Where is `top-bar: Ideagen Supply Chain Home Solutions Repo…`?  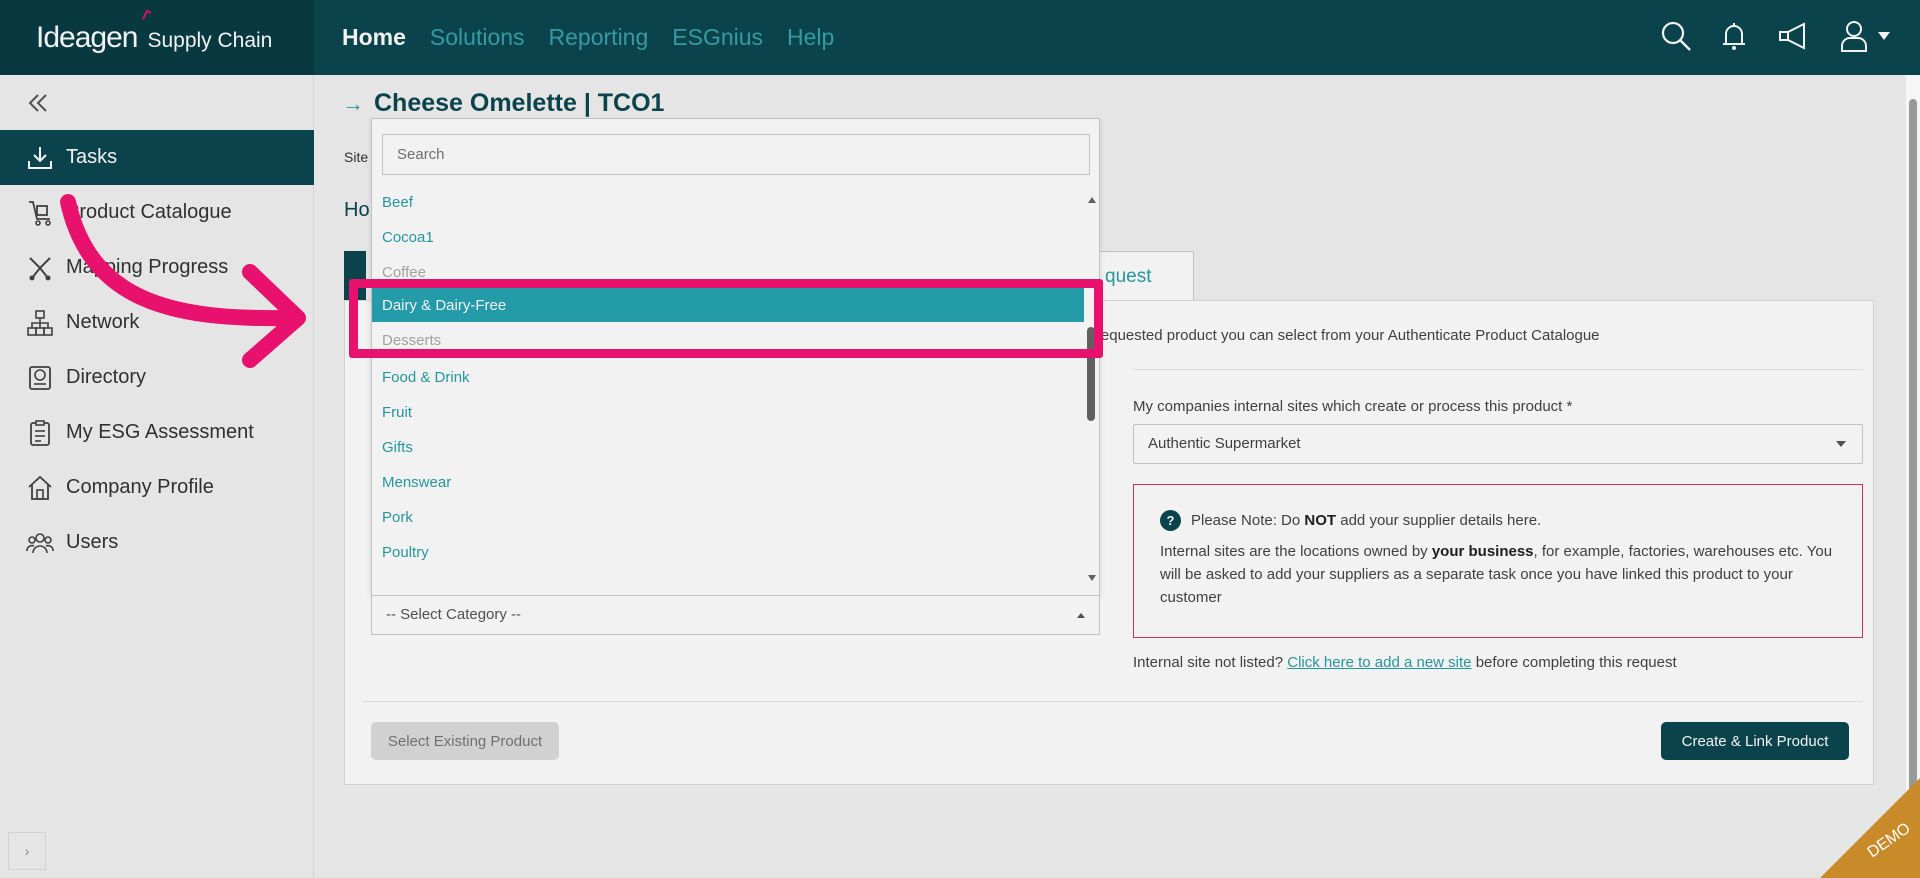
top-bar: Ideagen Supply Chain Home Solutions Repo… is located at coordinates (960, 37).